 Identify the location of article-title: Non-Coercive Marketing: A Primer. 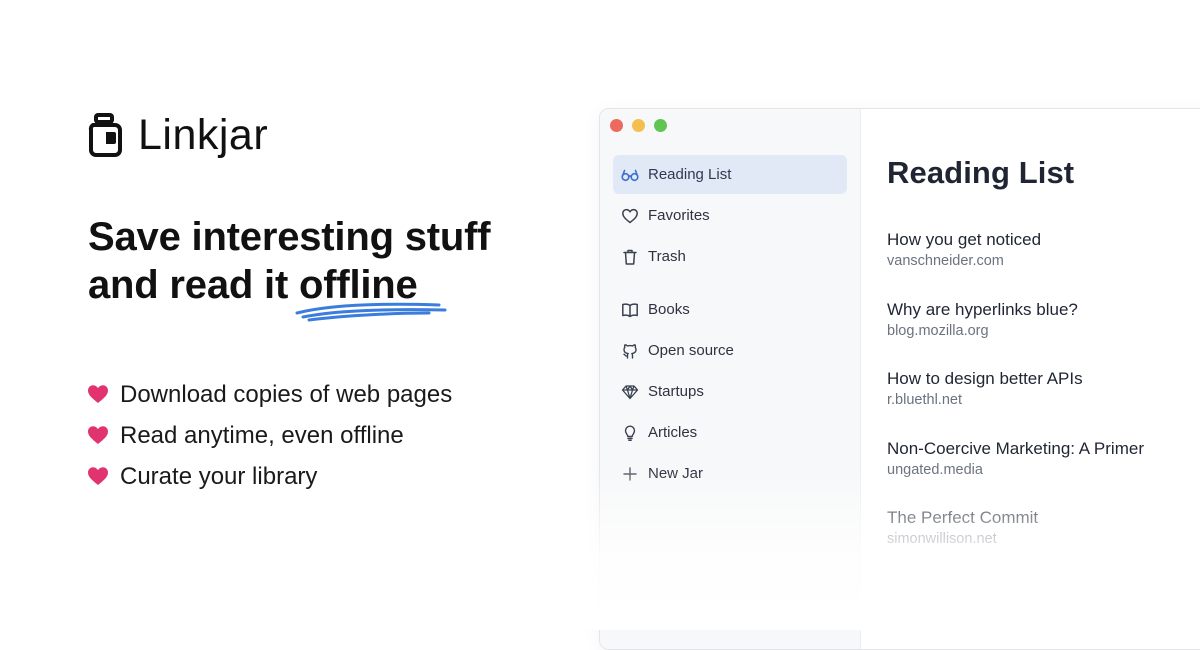
(1015, 448).